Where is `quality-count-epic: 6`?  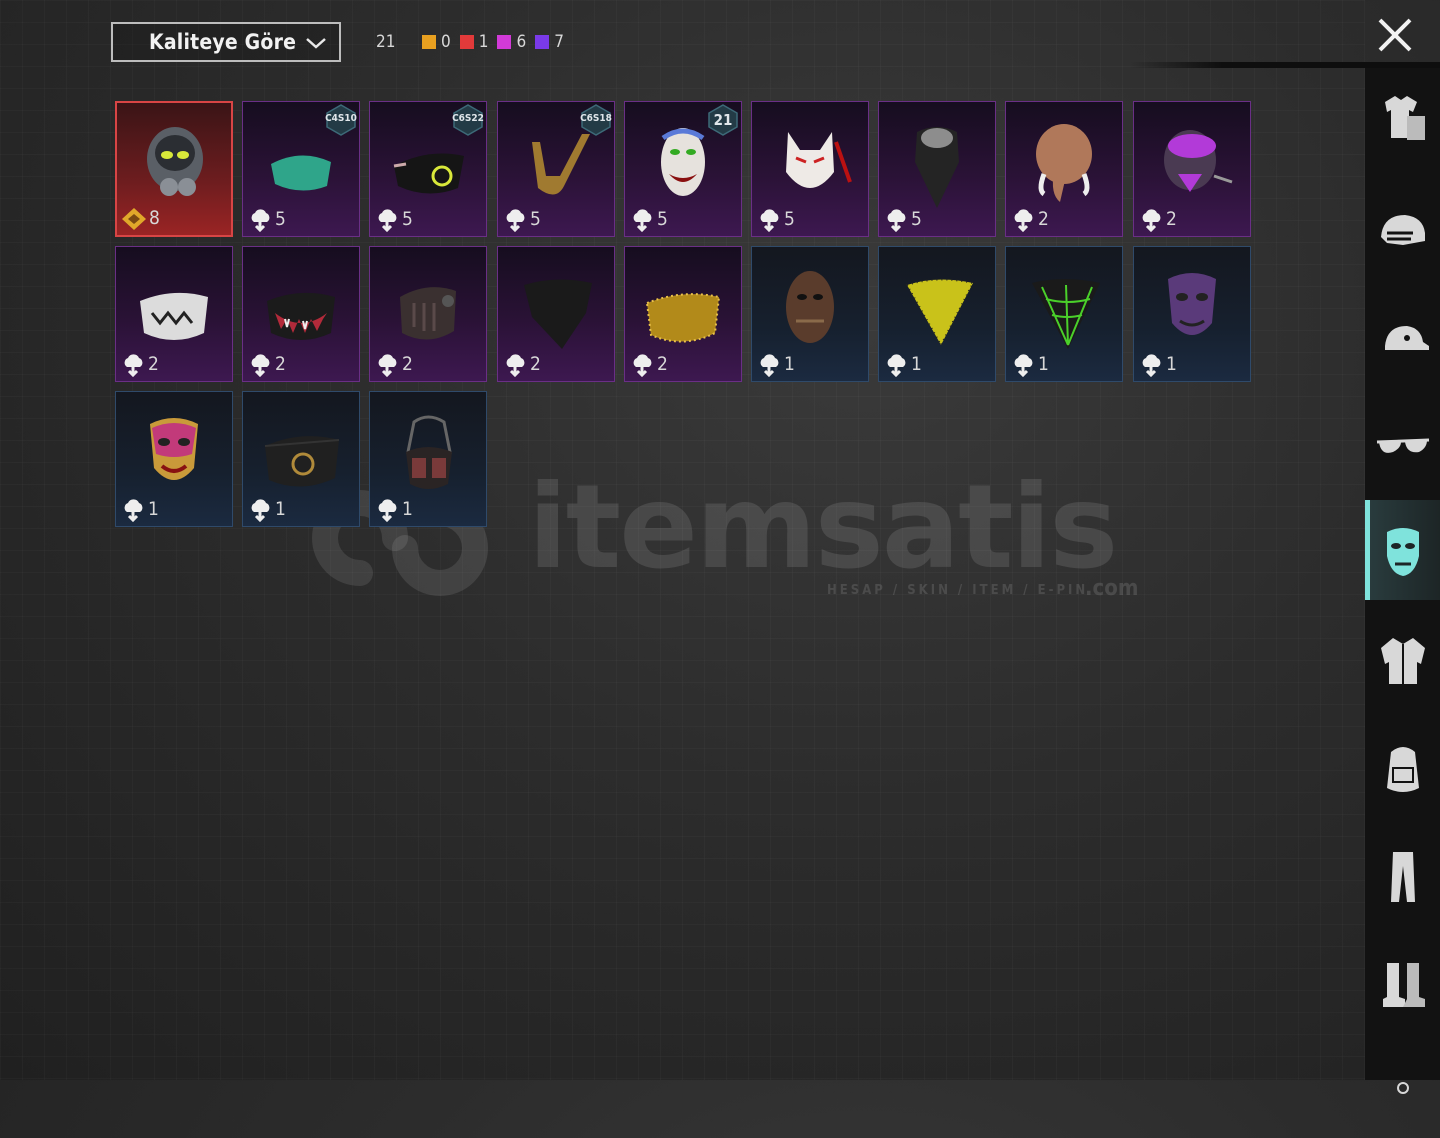 quality-count-epic: 6 is located at coordinates (511, 42).